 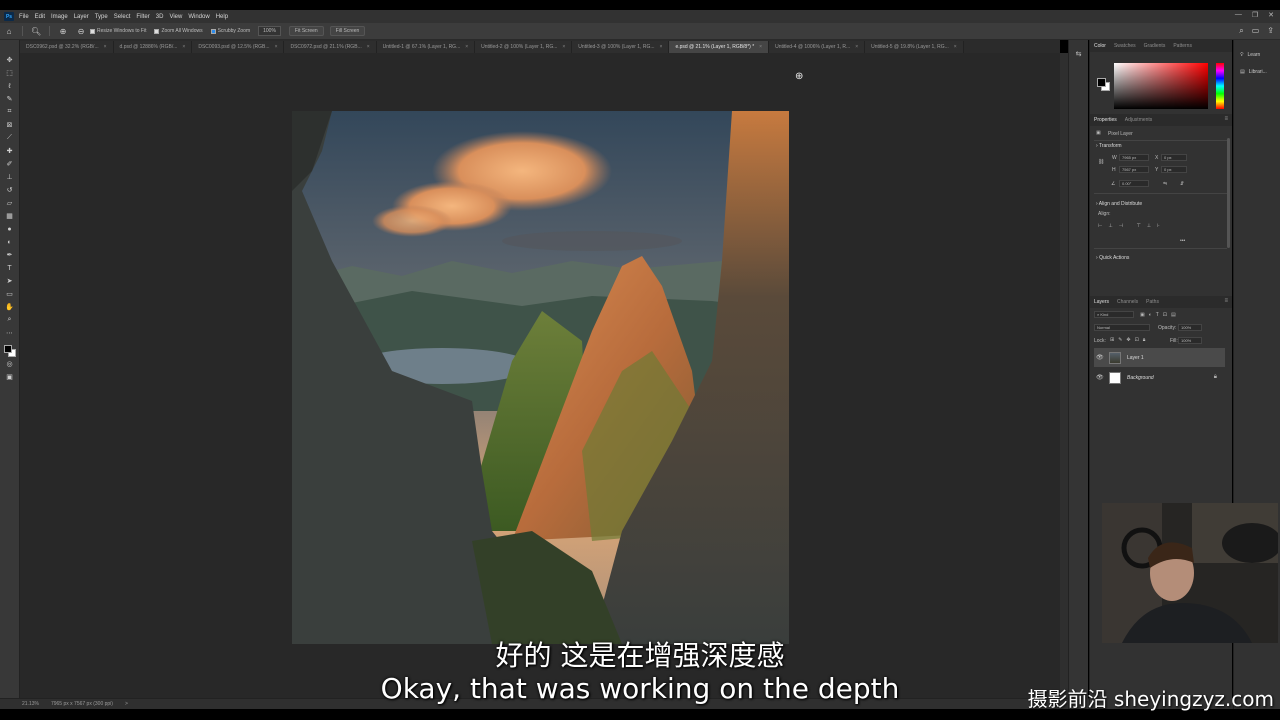 What do you see at coordinates (178, 31) in the screenshot?
I see `zoom-all-windows-checkbox: Zoom All Windows` at bounding box center [178, 31].